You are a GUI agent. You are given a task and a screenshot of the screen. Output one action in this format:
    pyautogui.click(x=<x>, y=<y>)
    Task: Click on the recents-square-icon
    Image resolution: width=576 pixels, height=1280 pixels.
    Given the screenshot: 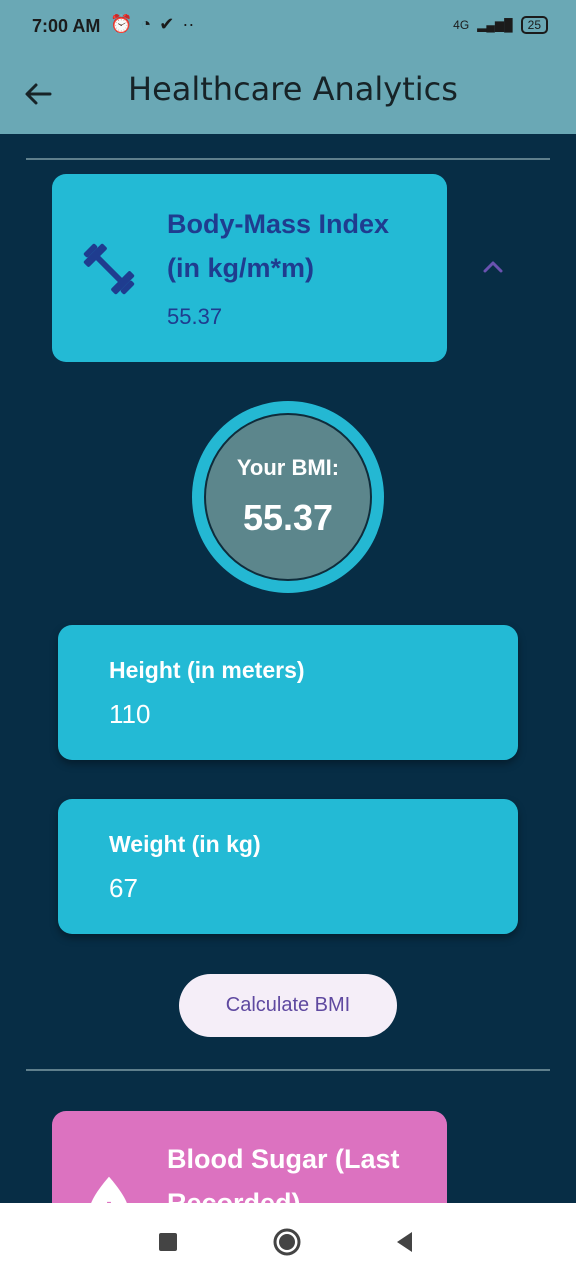 What is the action you would take?
    pyautogui.click(x=168, y=1242)
    